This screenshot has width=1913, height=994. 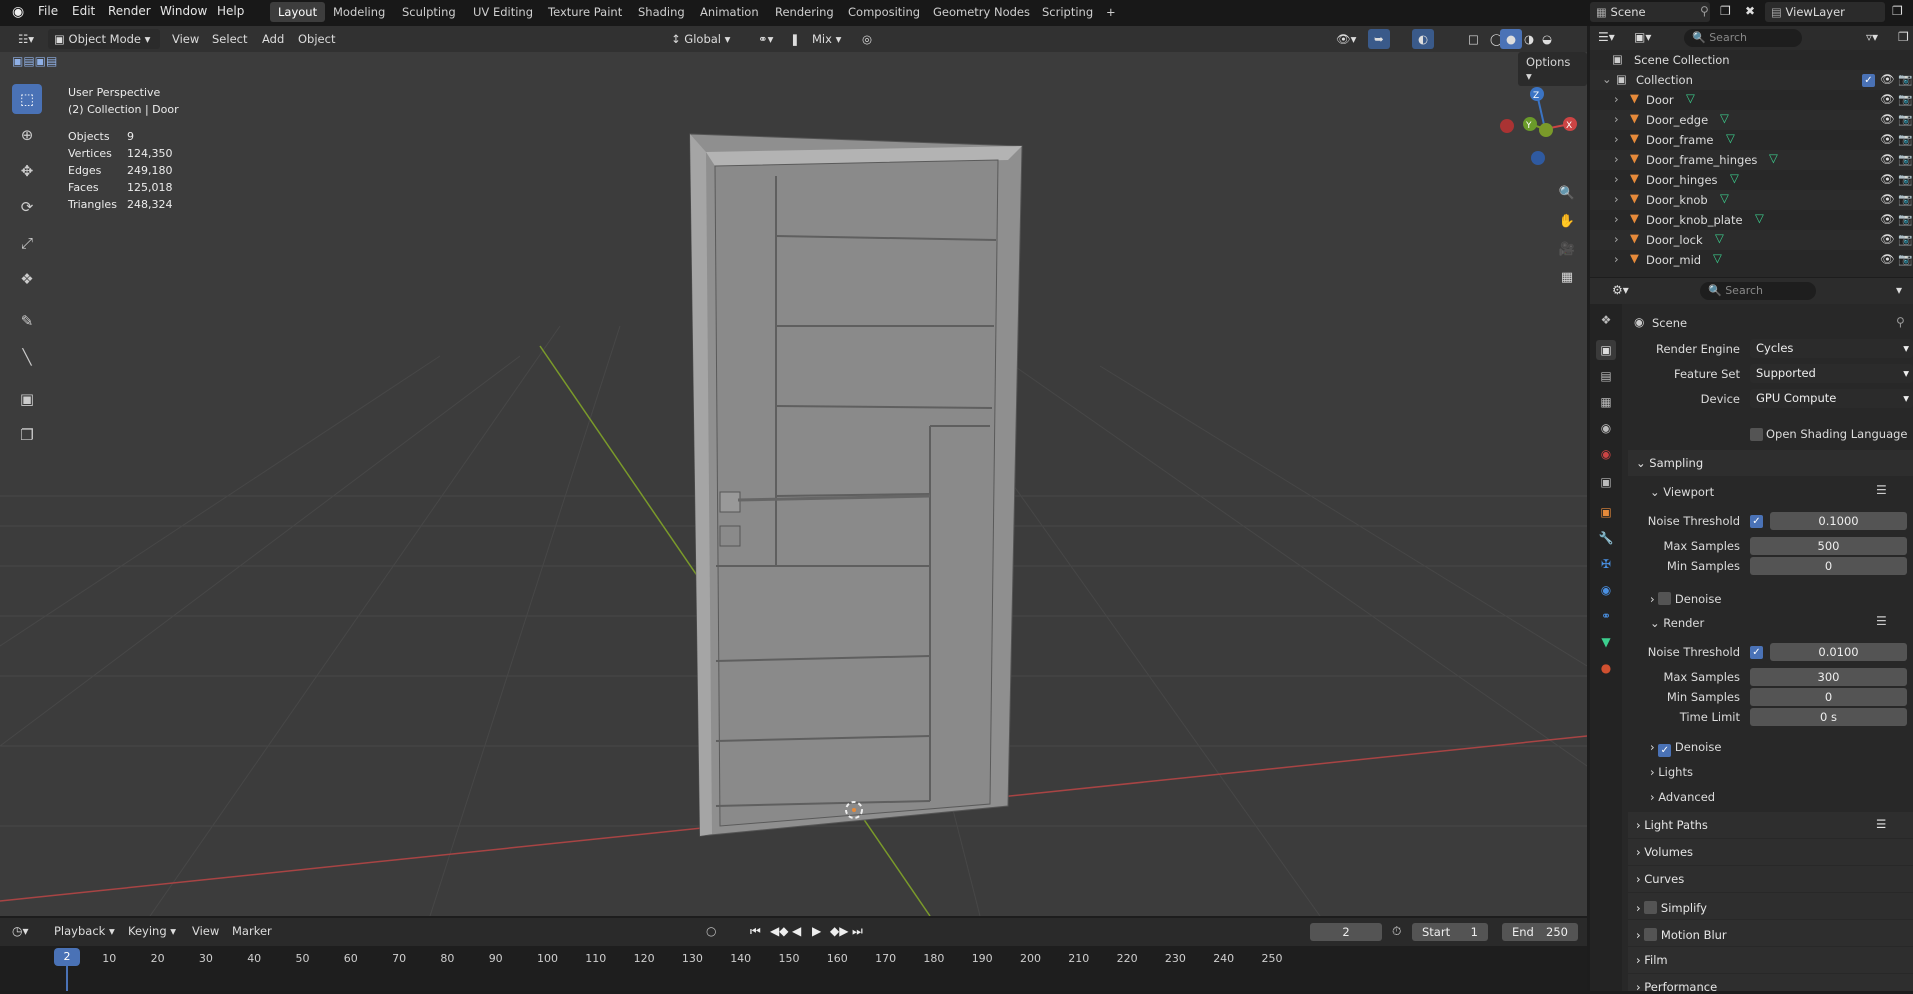 I want to click on menu-timeline-view: View, so click(x=205, y=931).